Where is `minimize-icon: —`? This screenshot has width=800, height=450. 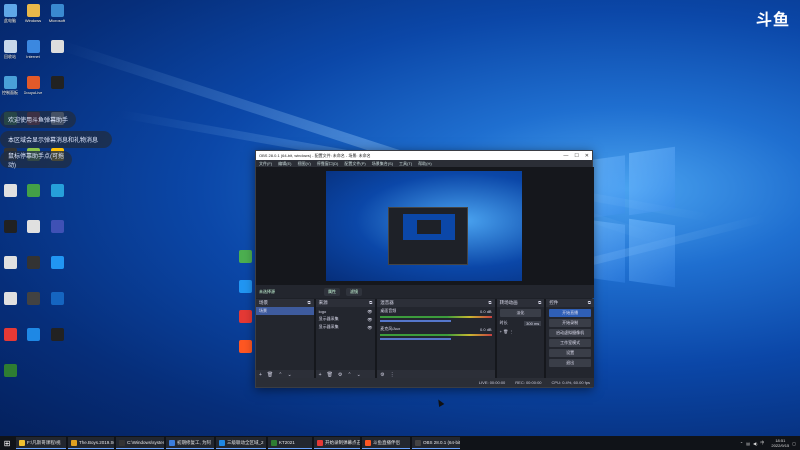 minimize-icon: — is located at coordinates (565, 156).